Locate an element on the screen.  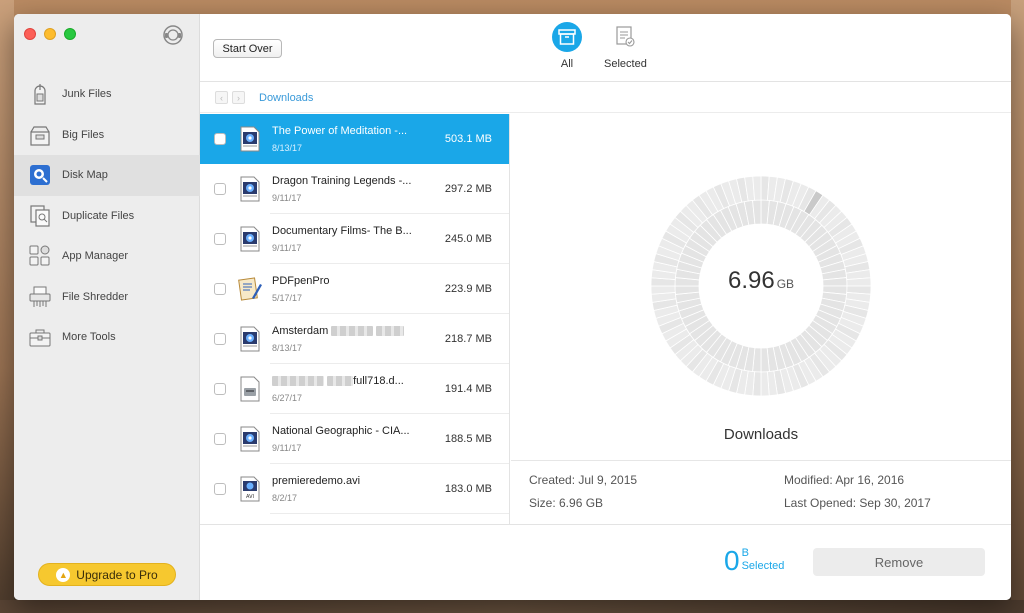
breadcrumb: ‹ › Downloads is located at coordinates (605, 98).